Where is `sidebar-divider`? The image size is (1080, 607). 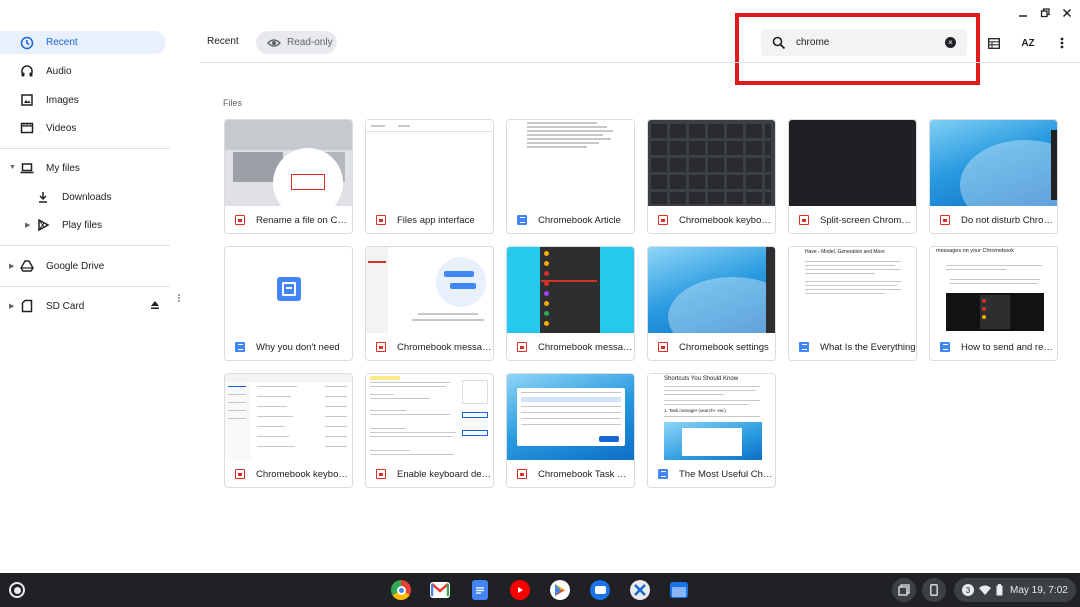
sidebar-divider is located at coordinates (85, 286).